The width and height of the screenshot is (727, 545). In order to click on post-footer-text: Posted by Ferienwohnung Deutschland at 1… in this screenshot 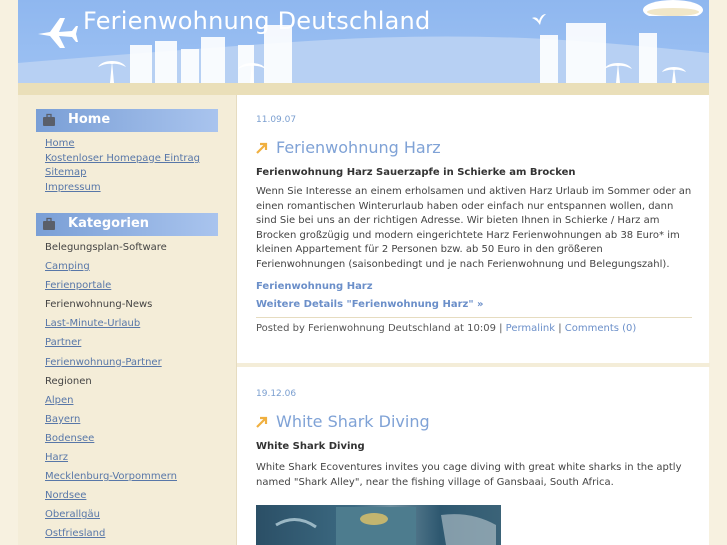, I will do `click(379, 328)`.